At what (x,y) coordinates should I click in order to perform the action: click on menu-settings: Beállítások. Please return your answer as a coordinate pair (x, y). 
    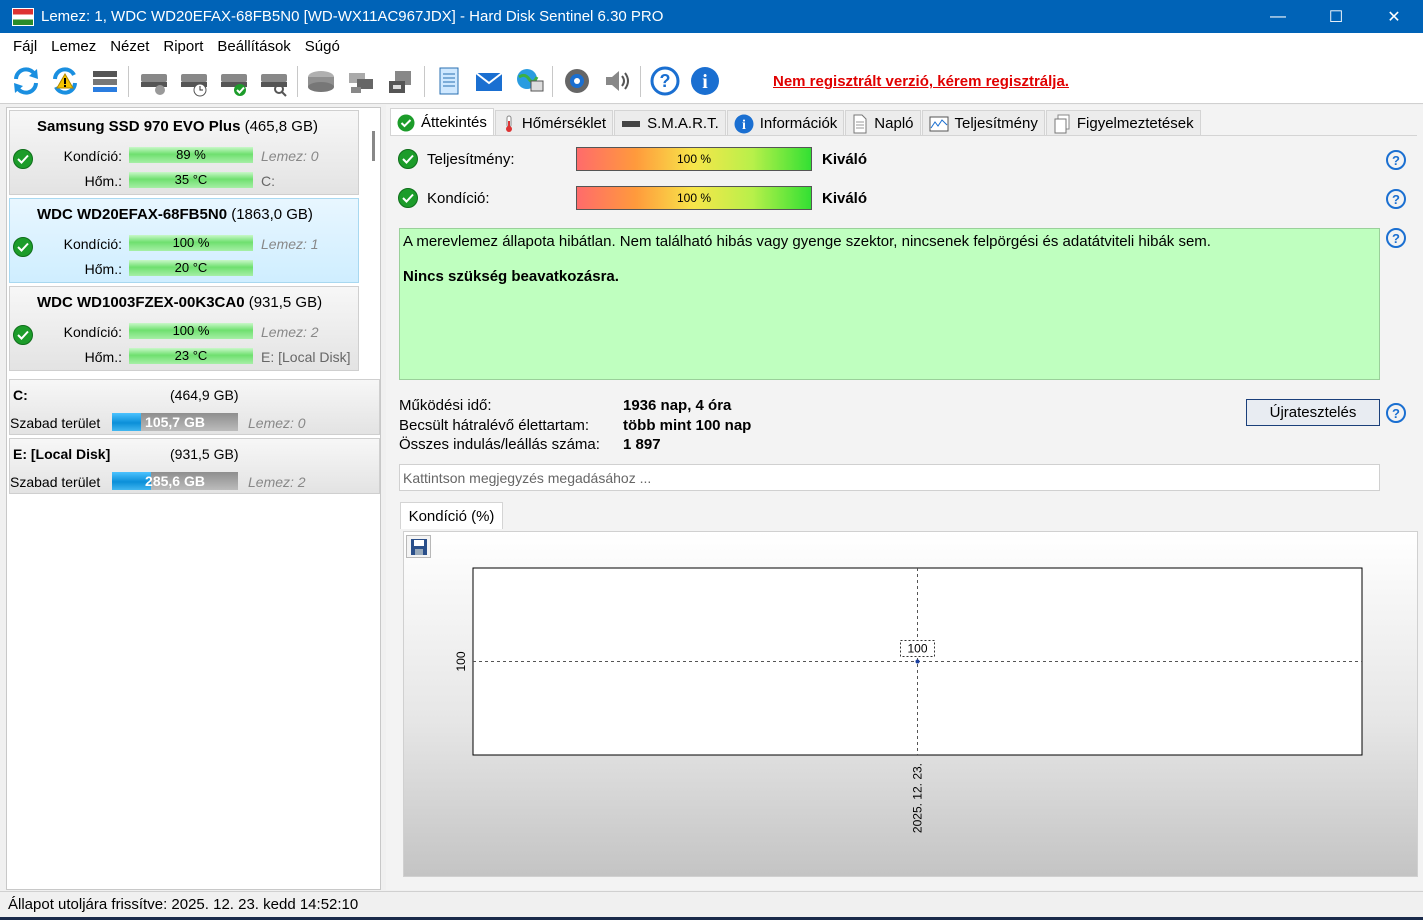
    Looking at the image, I should click on (253, 46).